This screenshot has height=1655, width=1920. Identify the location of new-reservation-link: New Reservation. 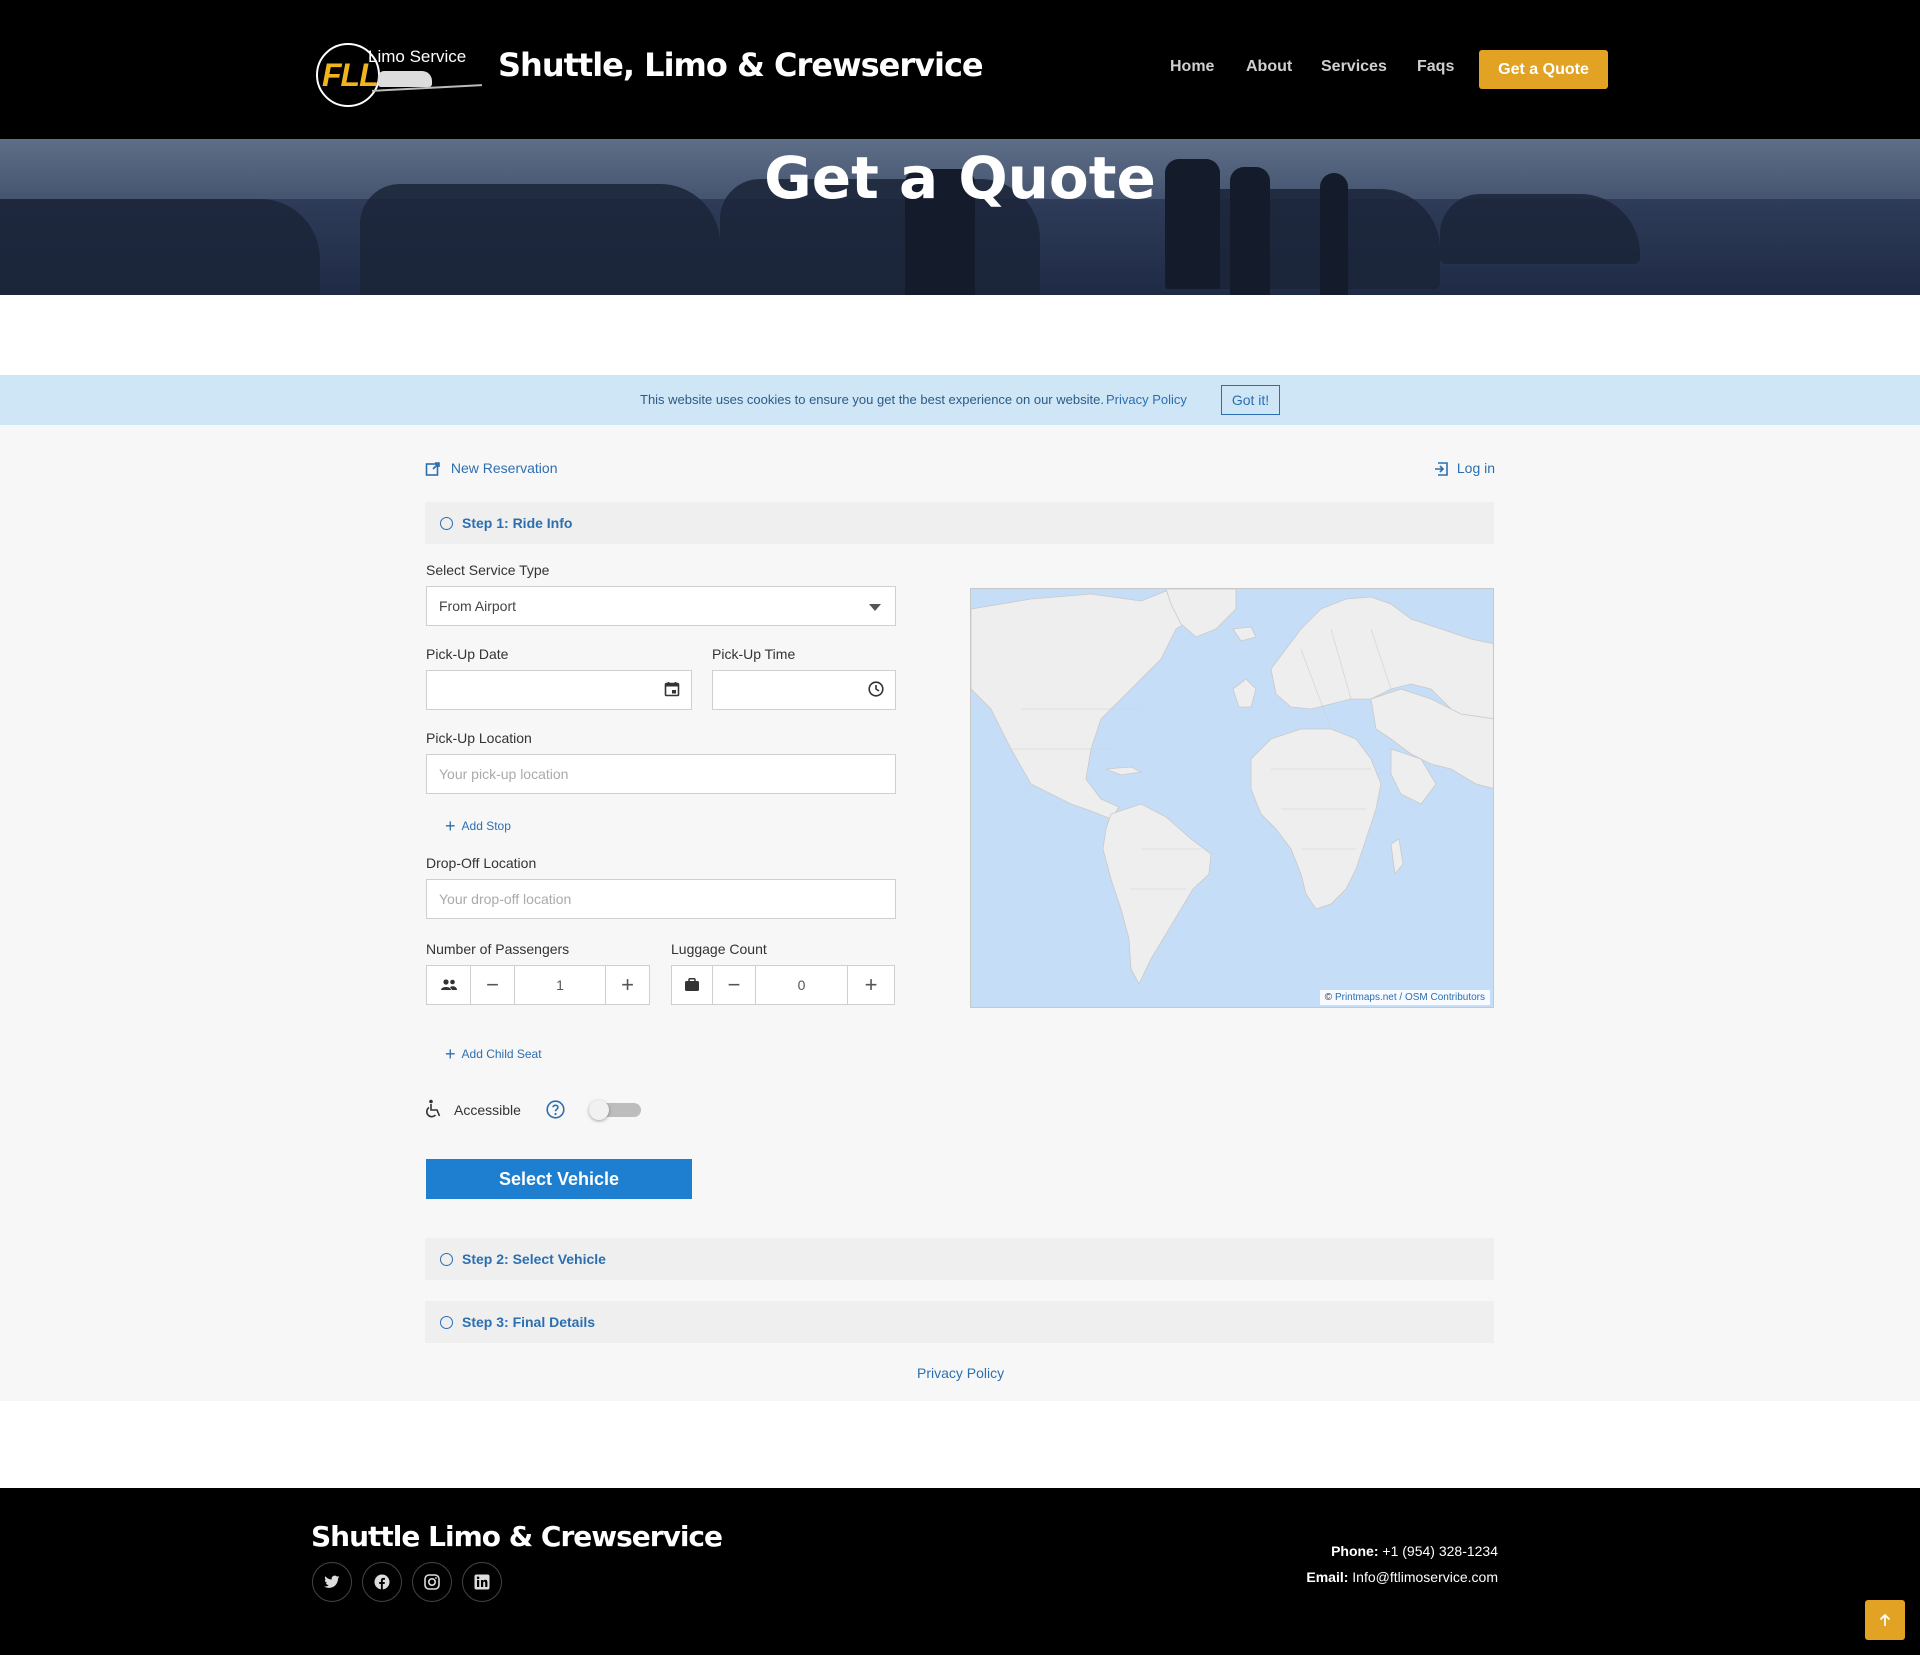
(491, 468).